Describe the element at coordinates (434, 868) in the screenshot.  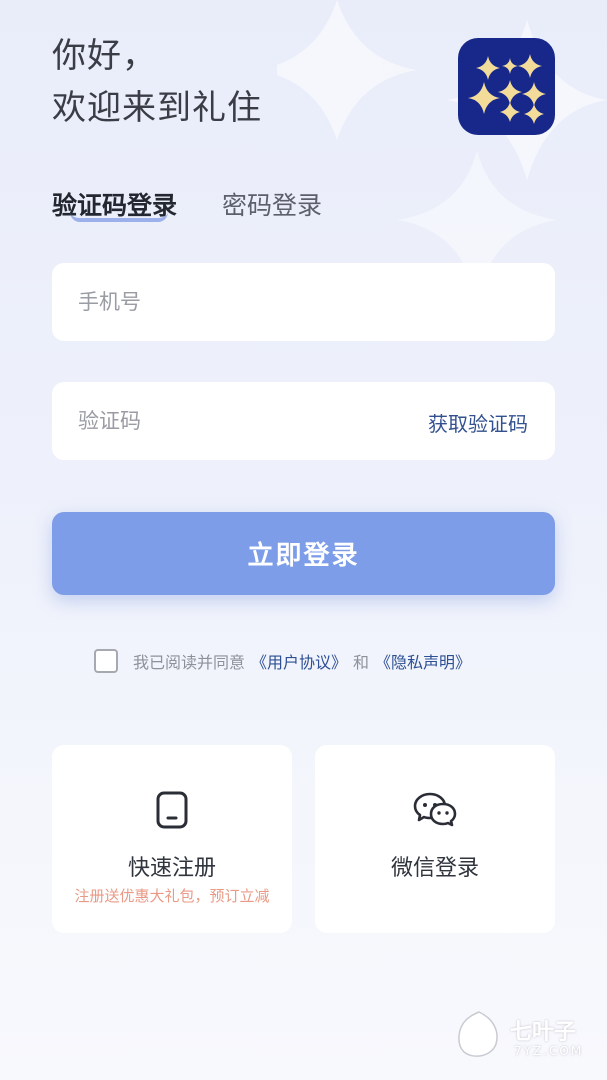
I see `wechat-login-title: 微信登录` at that location.